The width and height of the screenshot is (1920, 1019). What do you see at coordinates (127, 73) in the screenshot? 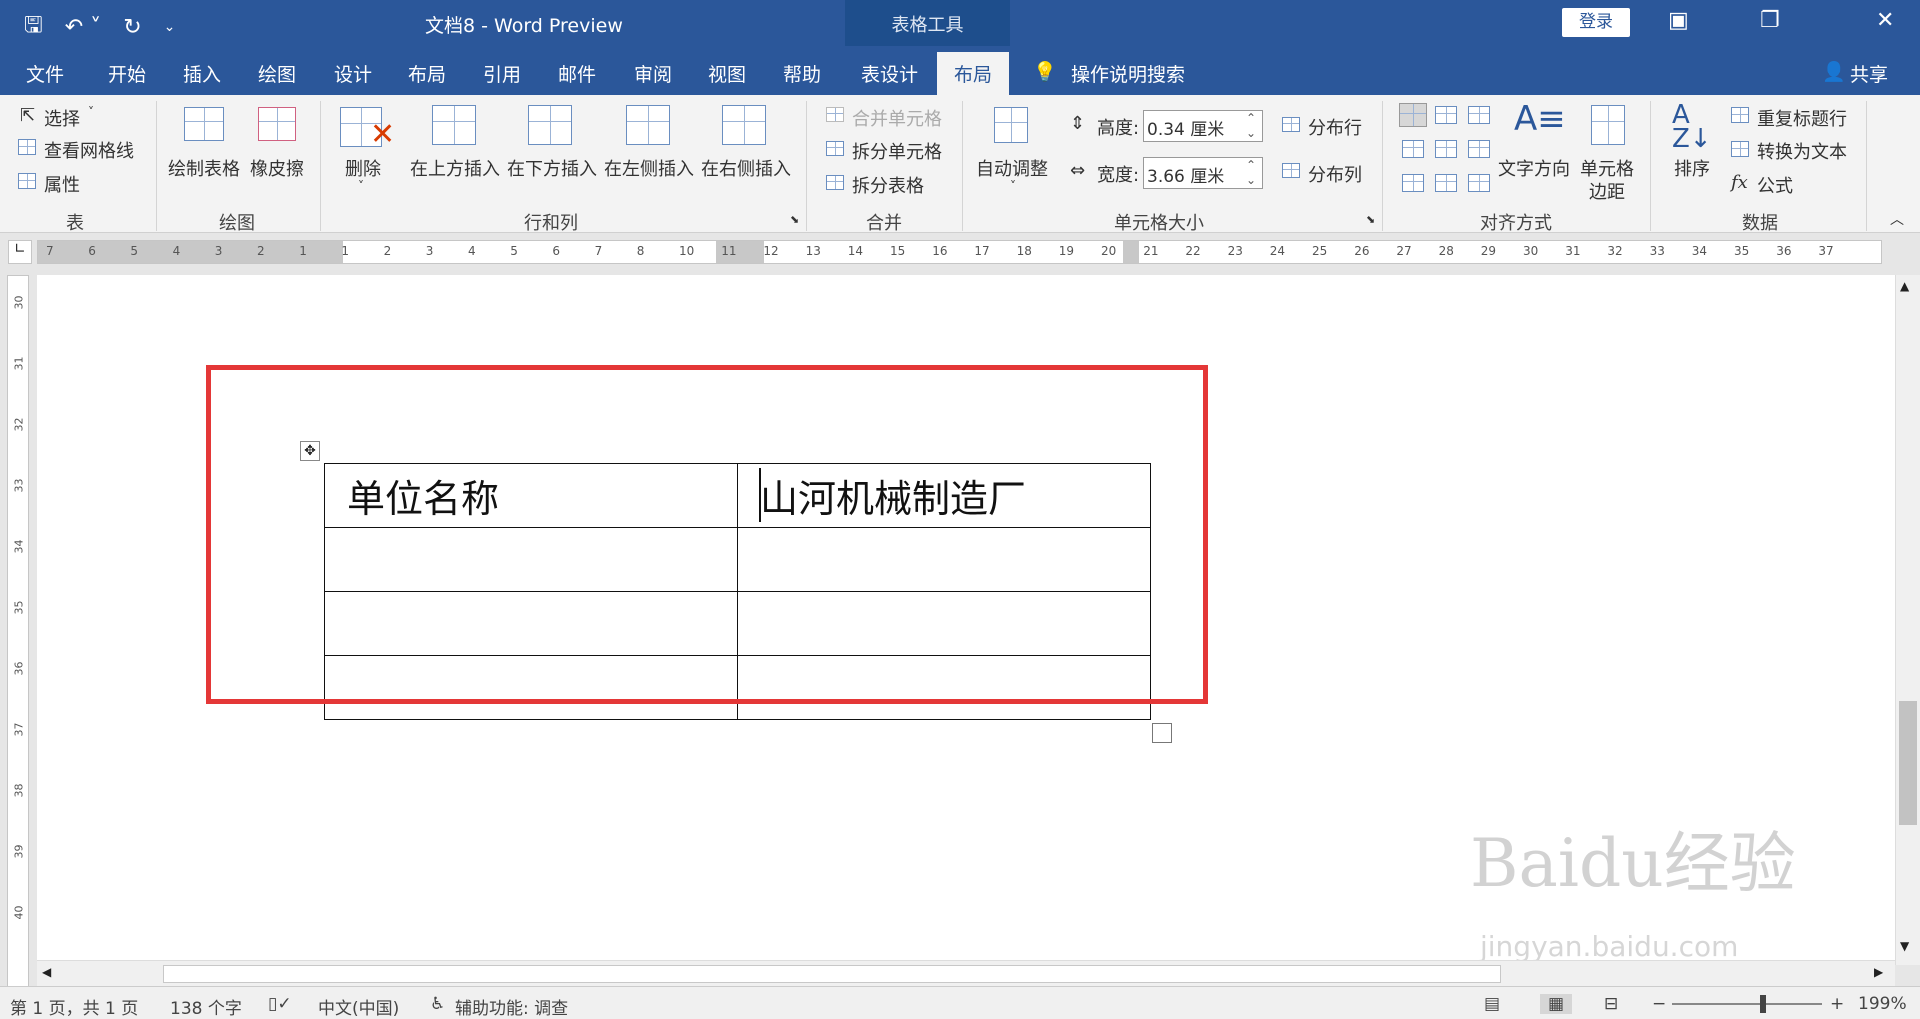
I see `tab-home: 开始` at bounding box center [127, 73].